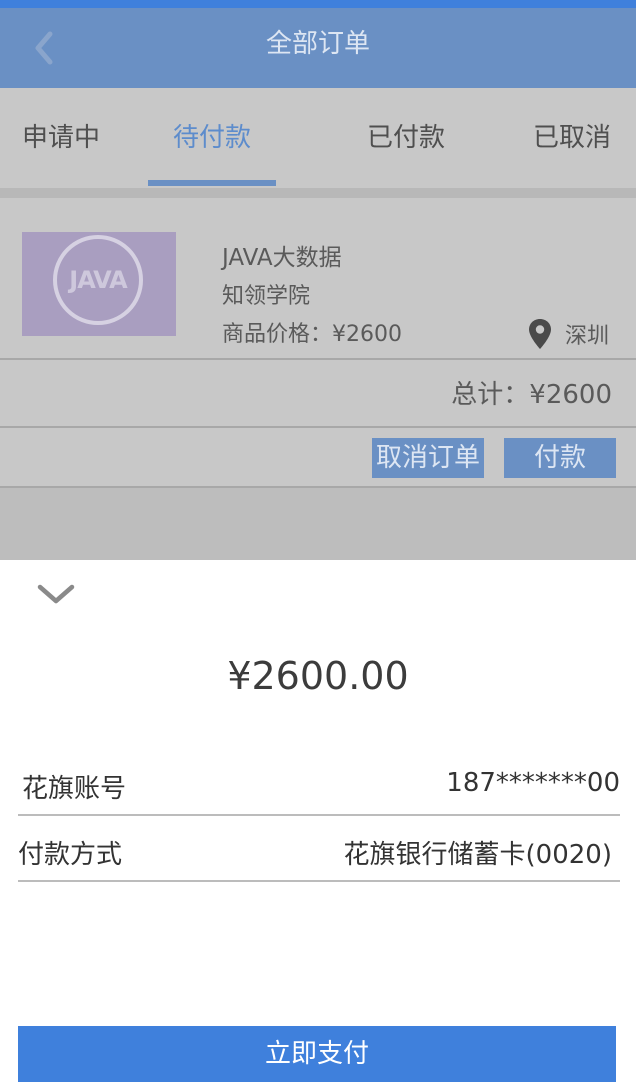 This screenshot has height=1090, width=636. Describe the element at coordinates (282, 258) in the screenshot. I see `product-name: JAVA大数据` at that location.